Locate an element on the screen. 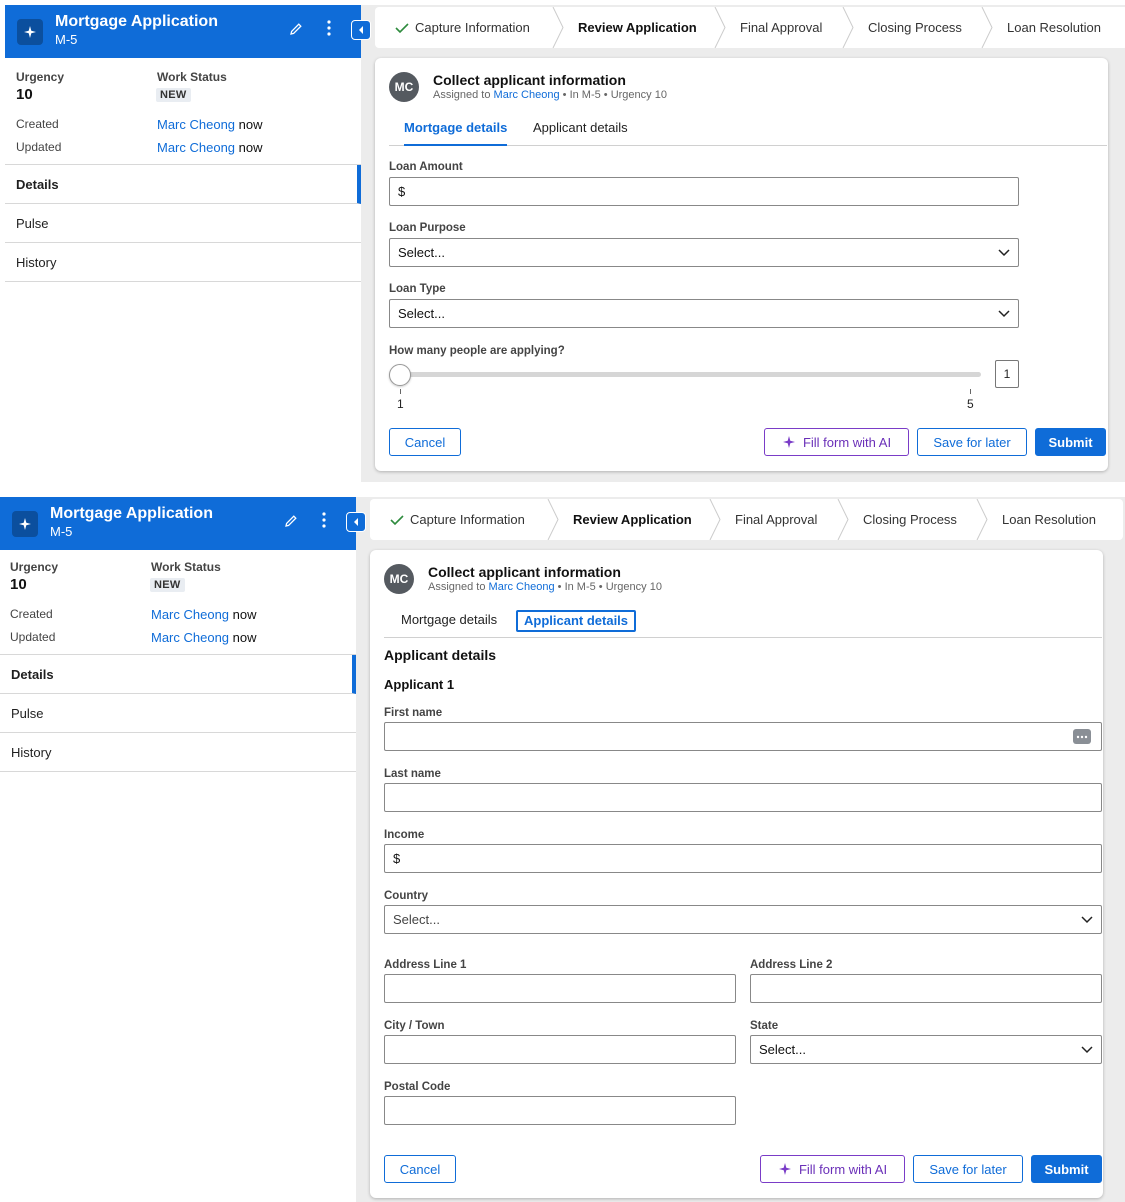 The image size is (1125, 1202). stage-label: Capture Information is located at coordinates (472, 27).